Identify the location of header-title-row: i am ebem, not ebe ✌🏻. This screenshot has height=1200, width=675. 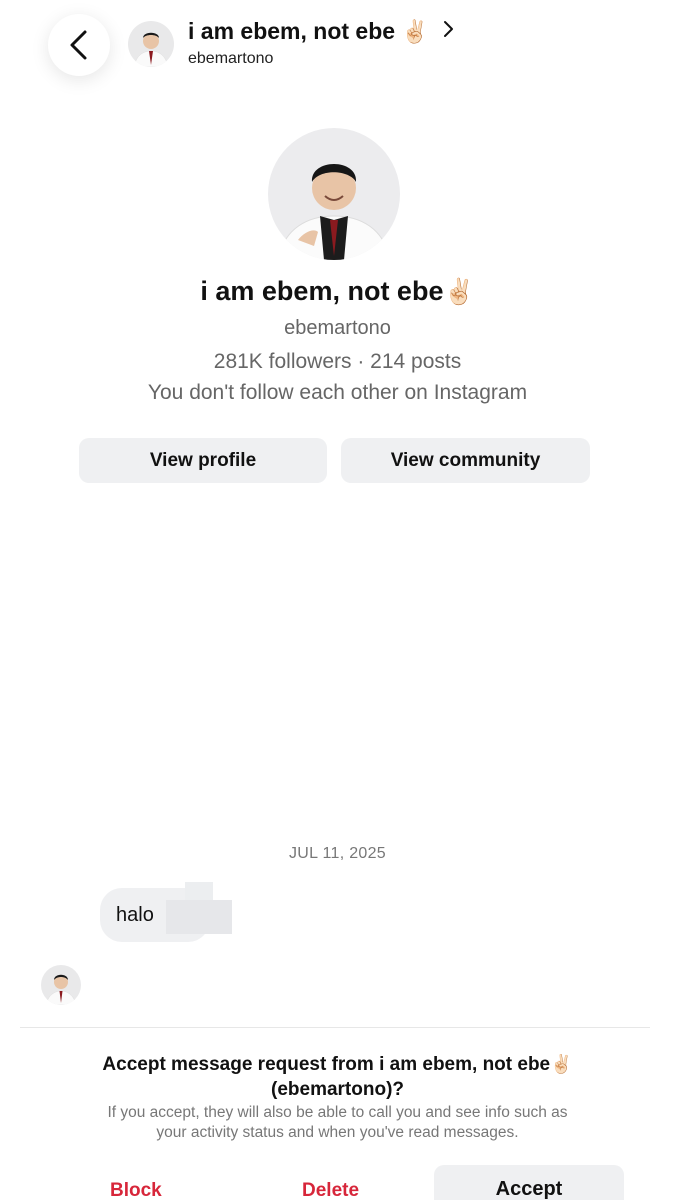
(321, 31).